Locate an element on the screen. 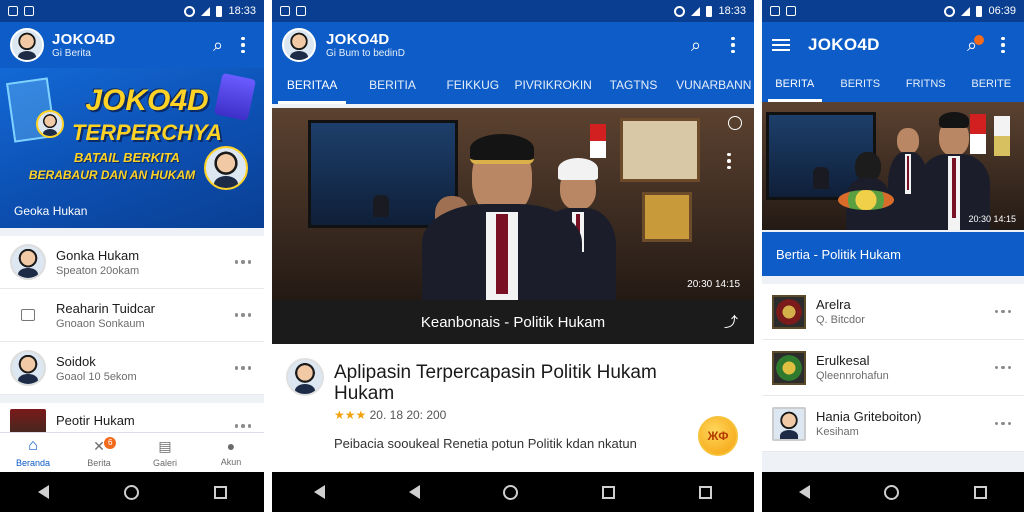 The height and width of the screenshot is (512, 1024). list-item: Gonka Hukam Speaton 20okam is located at coordinates (132, 262).